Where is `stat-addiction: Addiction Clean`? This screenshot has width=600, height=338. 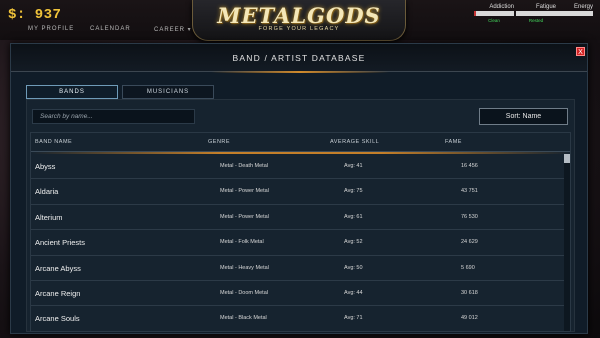 stat-addiction: Addiction Clean is located at coordinates (494, 13).